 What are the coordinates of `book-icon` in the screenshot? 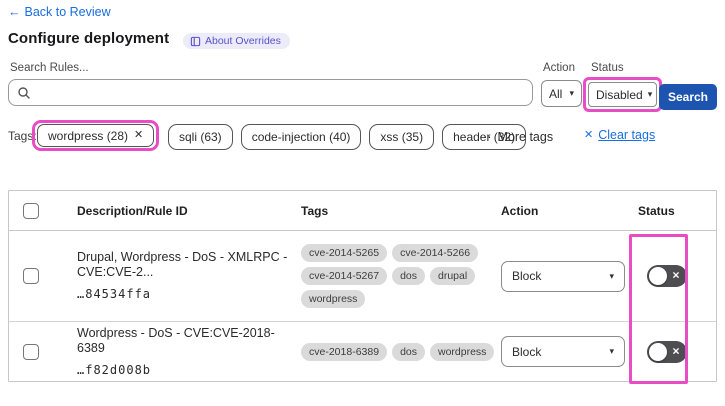 It's located at (195, 41).